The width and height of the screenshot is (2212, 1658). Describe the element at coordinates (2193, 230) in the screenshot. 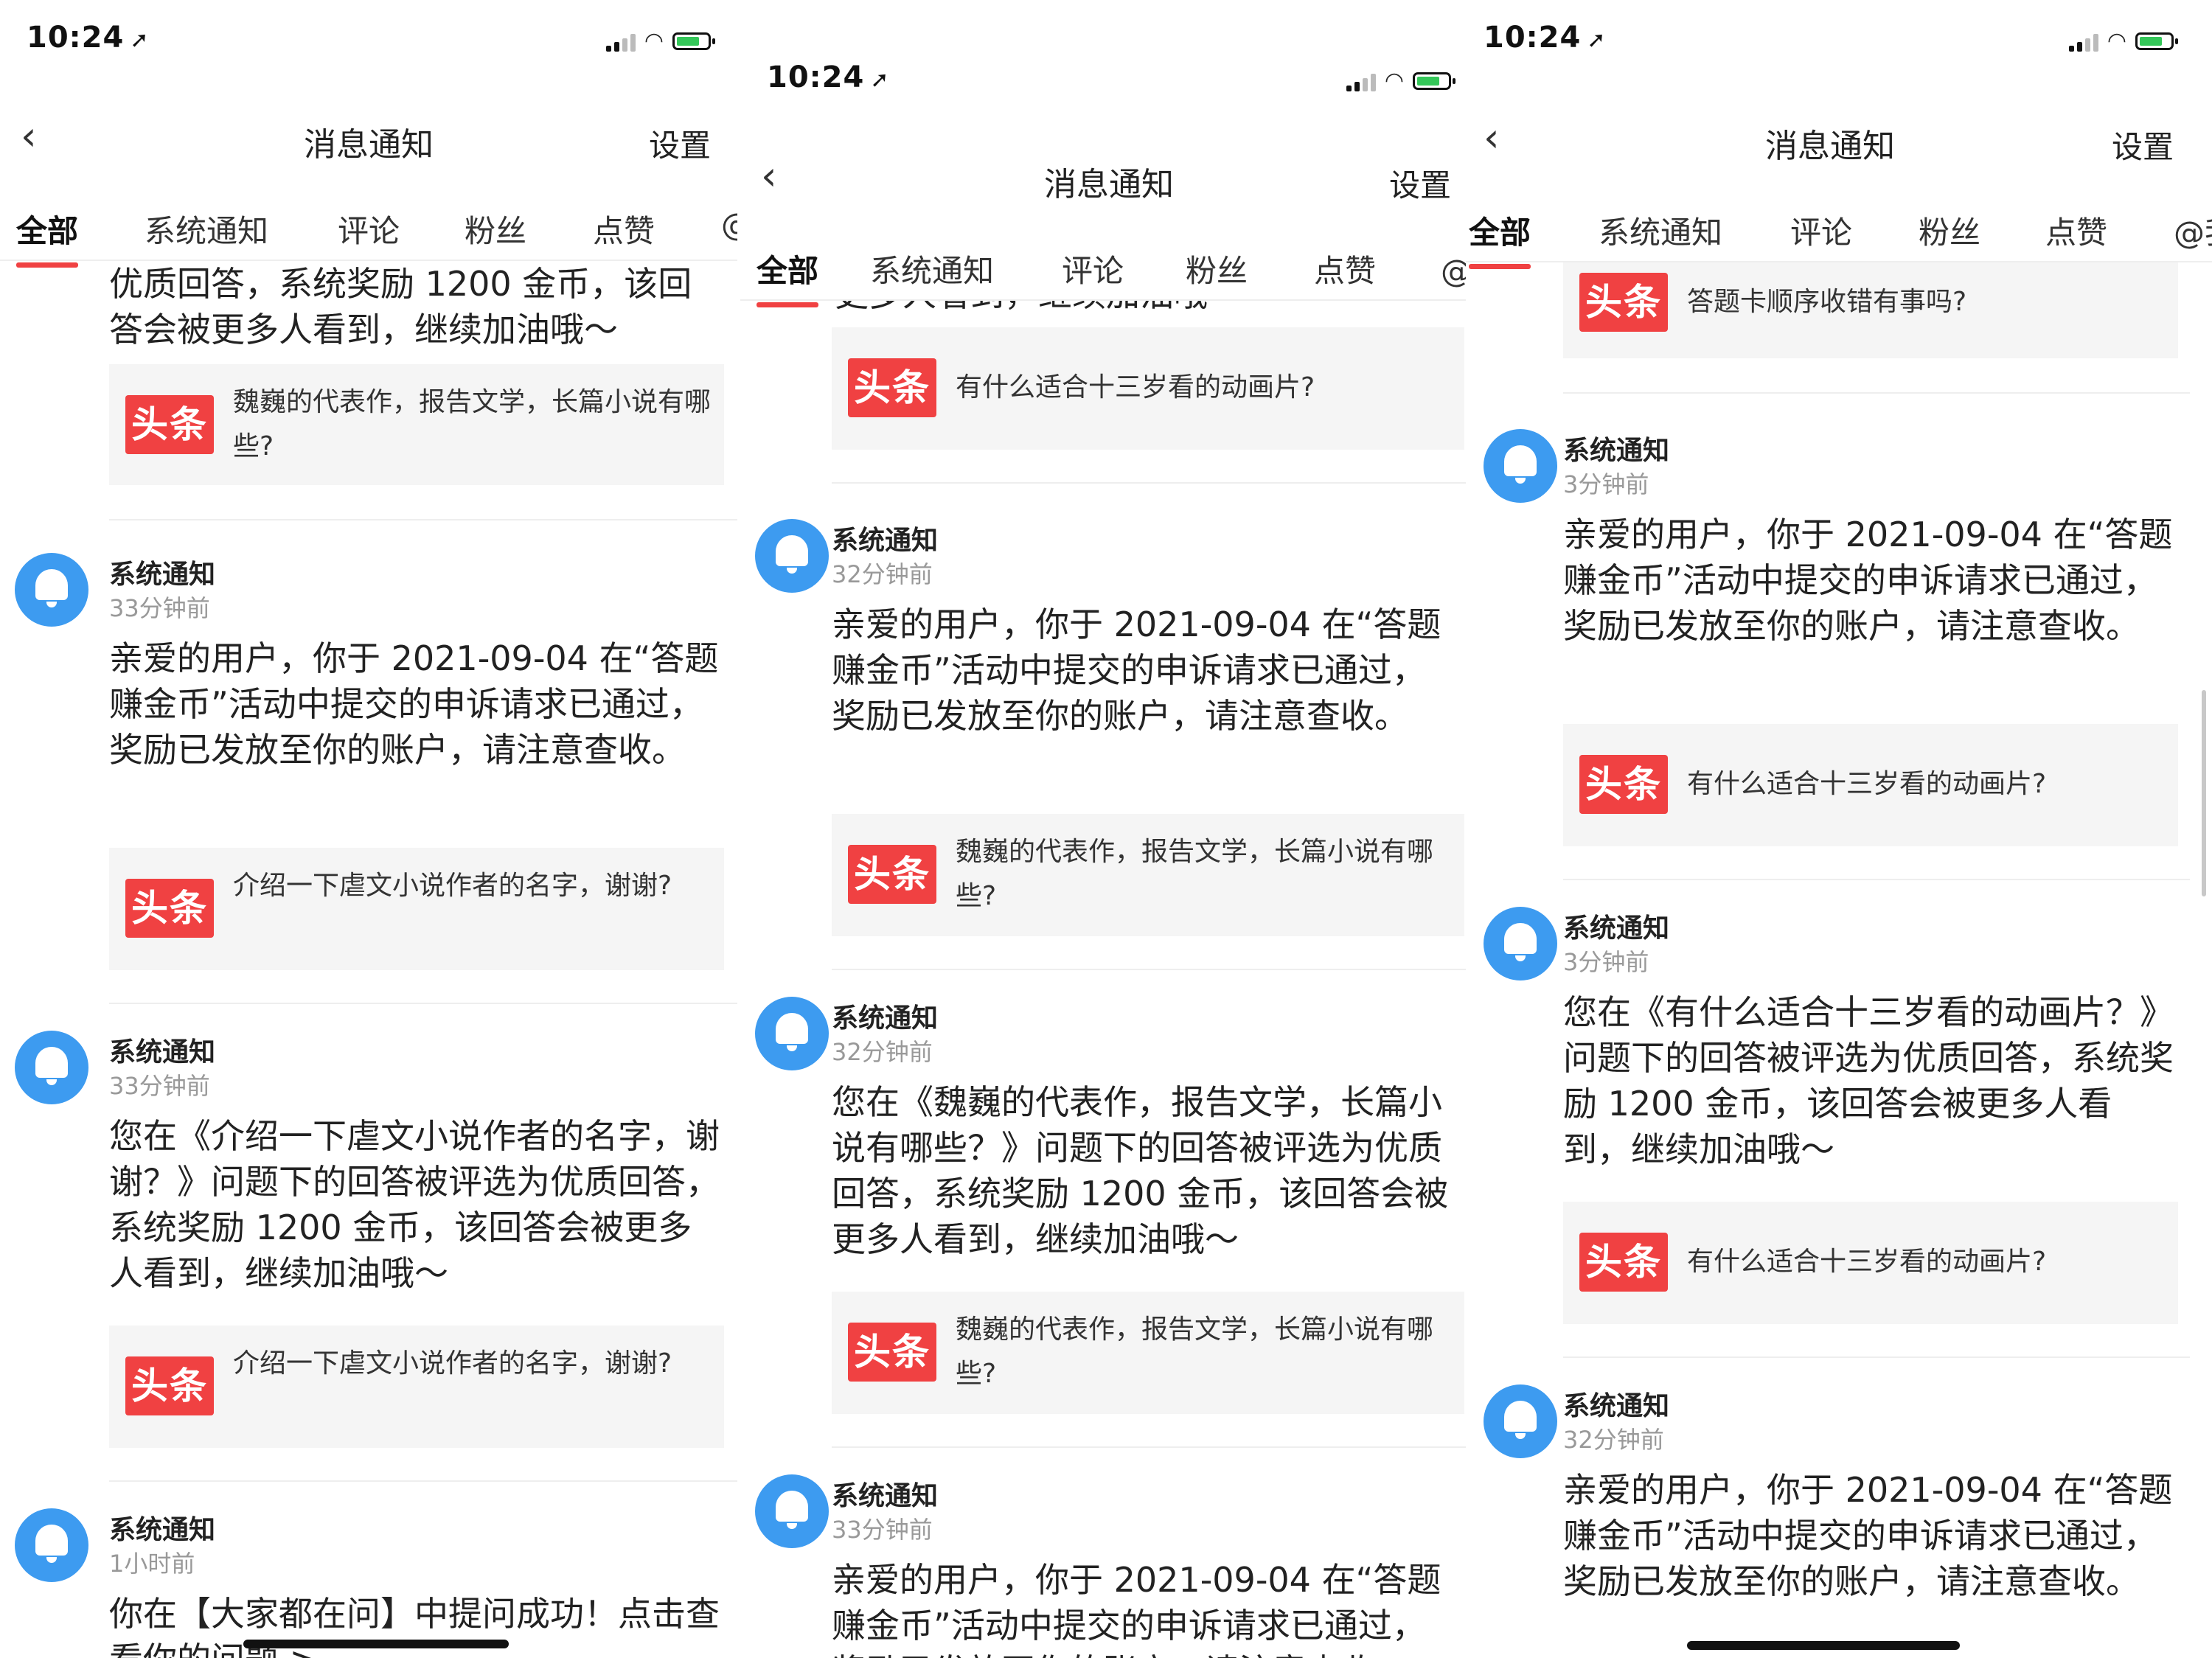

I see `tab-mentions: @我` at that location.